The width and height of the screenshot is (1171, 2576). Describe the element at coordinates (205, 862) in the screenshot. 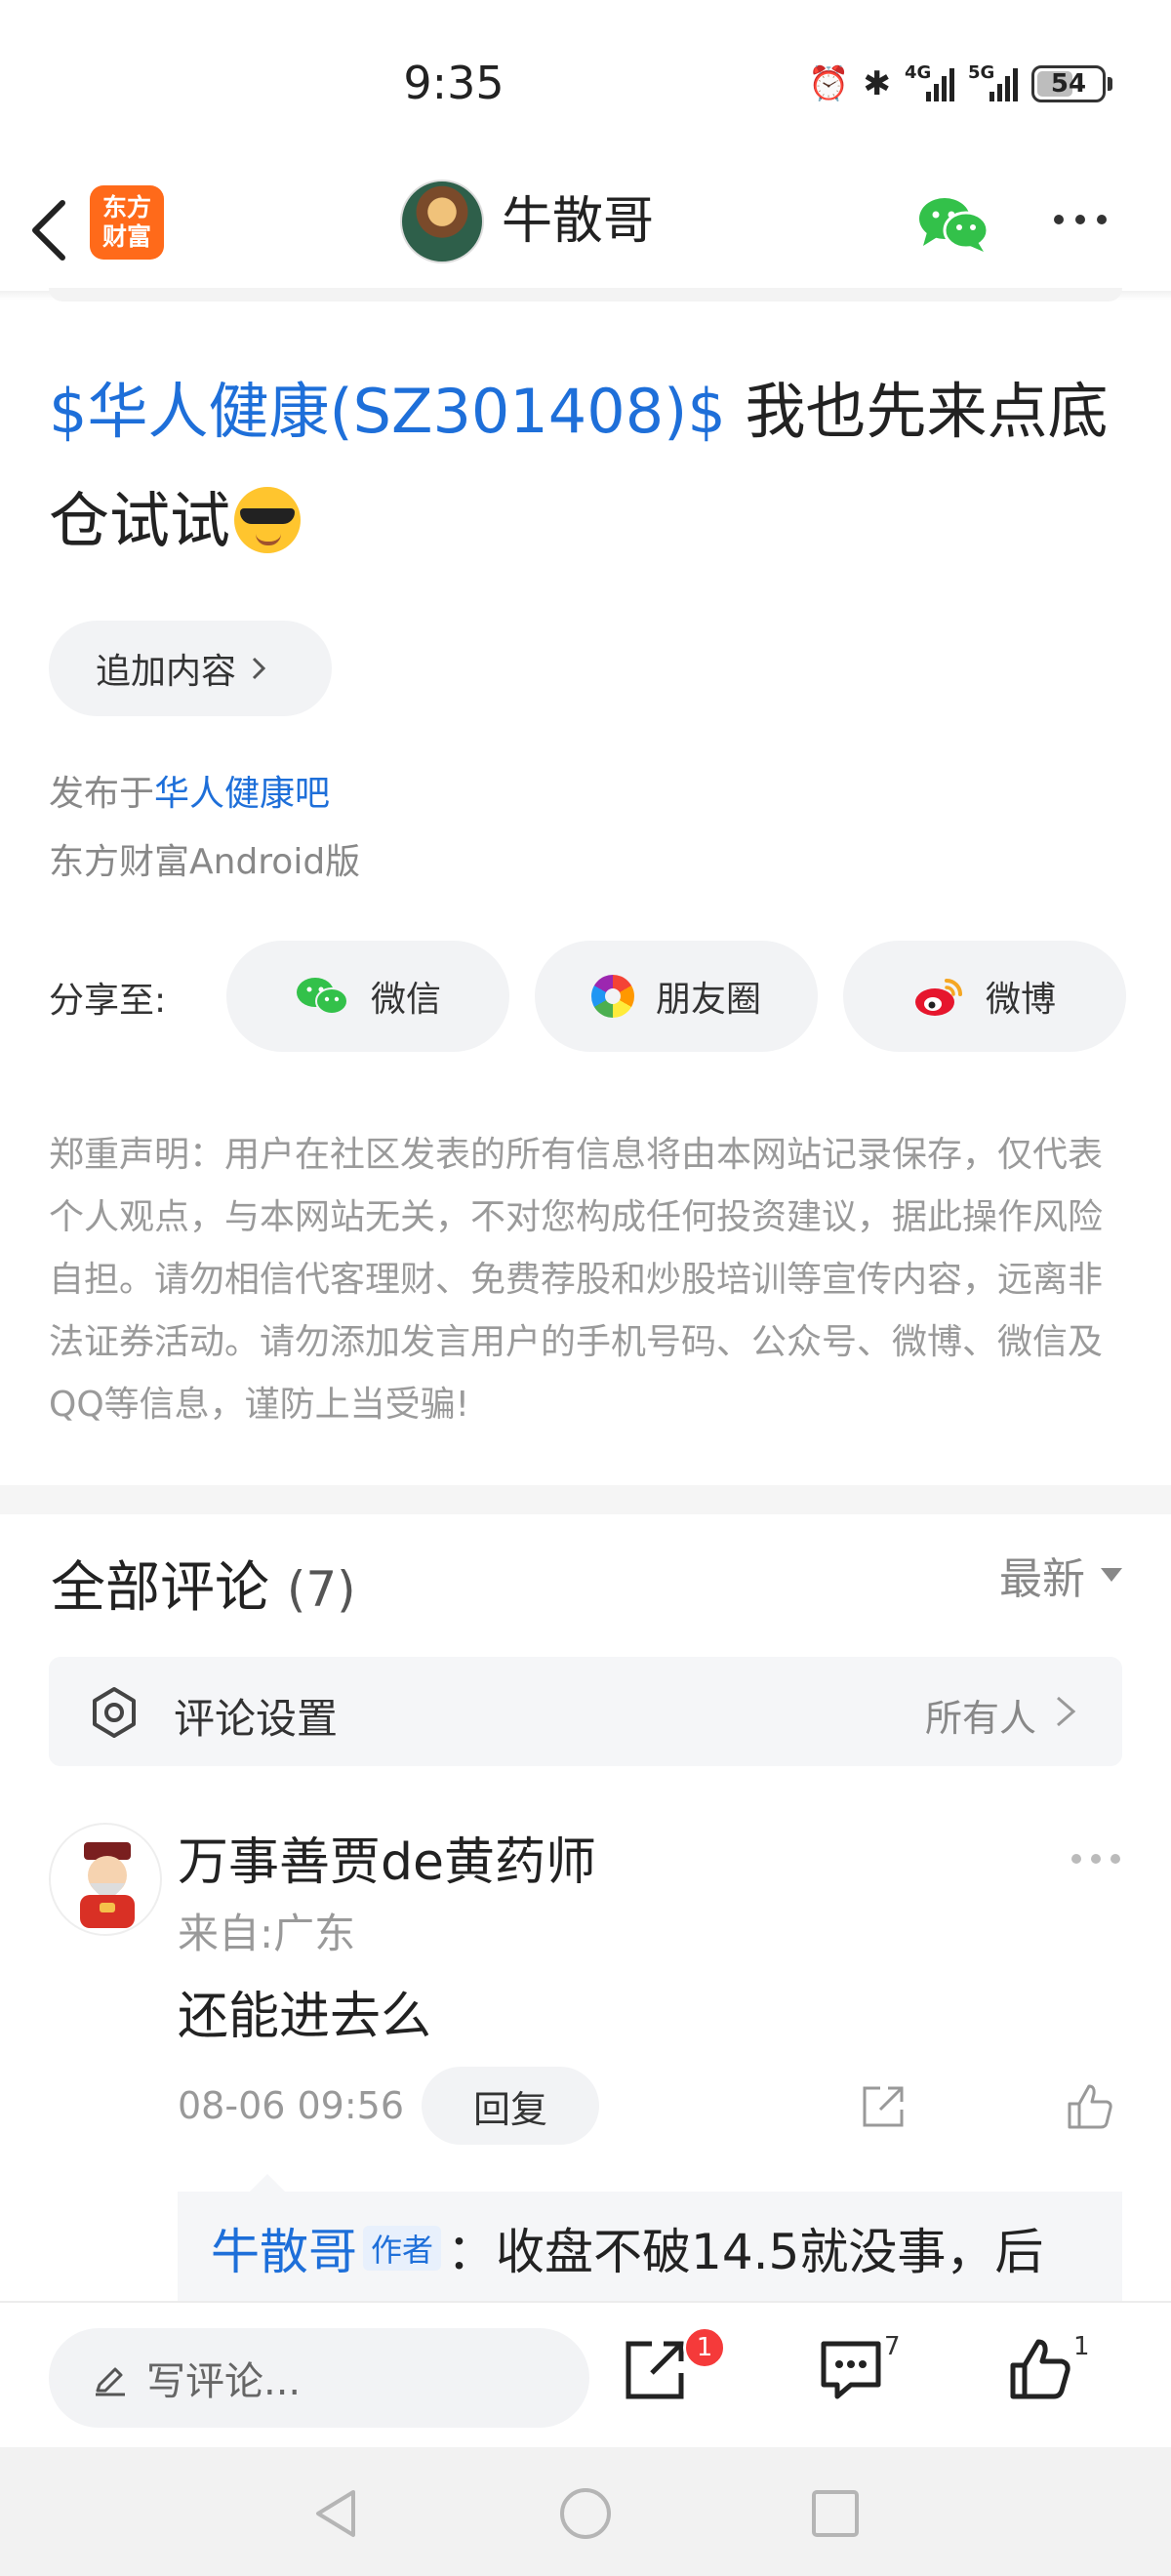

I see `client-source: 东方财富Android版` at that location.